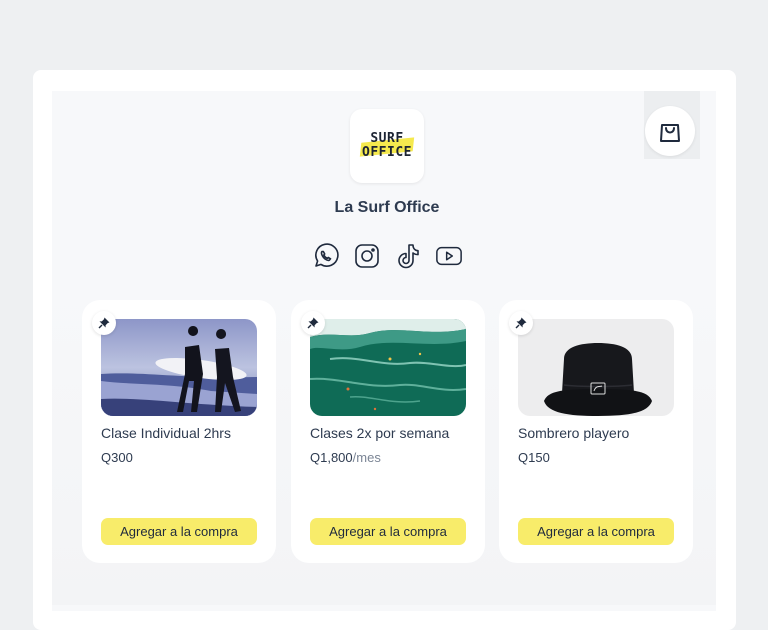 Image resolution: width=768 pixels, height=630 pixels. I want to click on whatsapp-link, so click(326, 256).